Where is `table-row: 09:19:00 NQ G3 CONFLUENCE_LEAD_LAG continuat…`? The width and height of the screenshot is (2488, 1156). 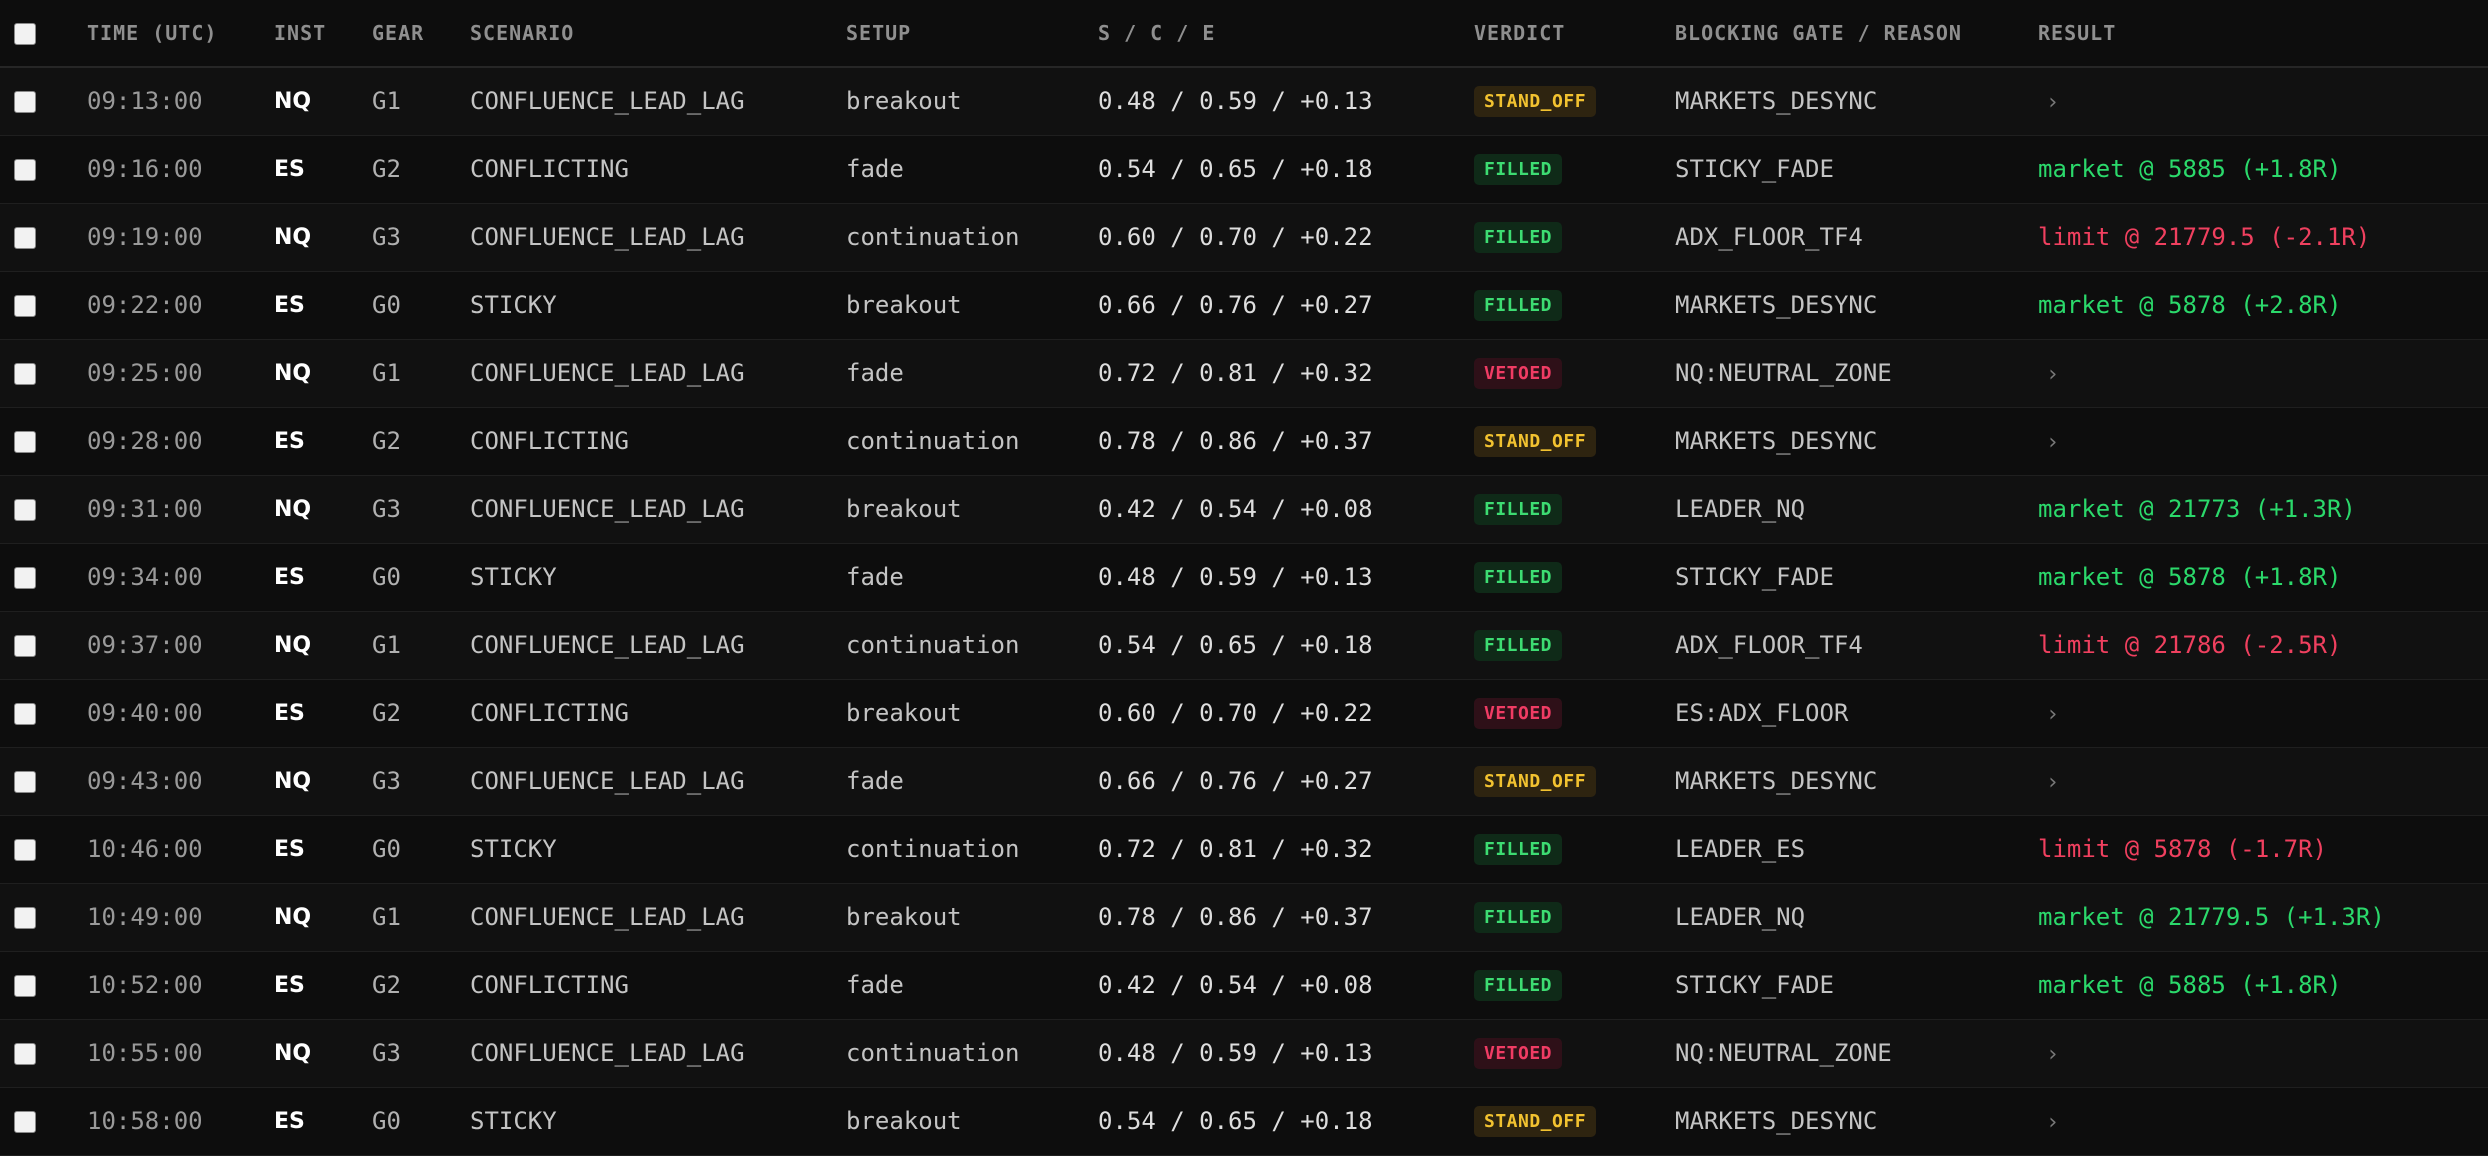 table-row: 09:19:00 NQ G3 CONFLUENCE_LEAD_LAG continuat… is located at coordinates (1244, 237).